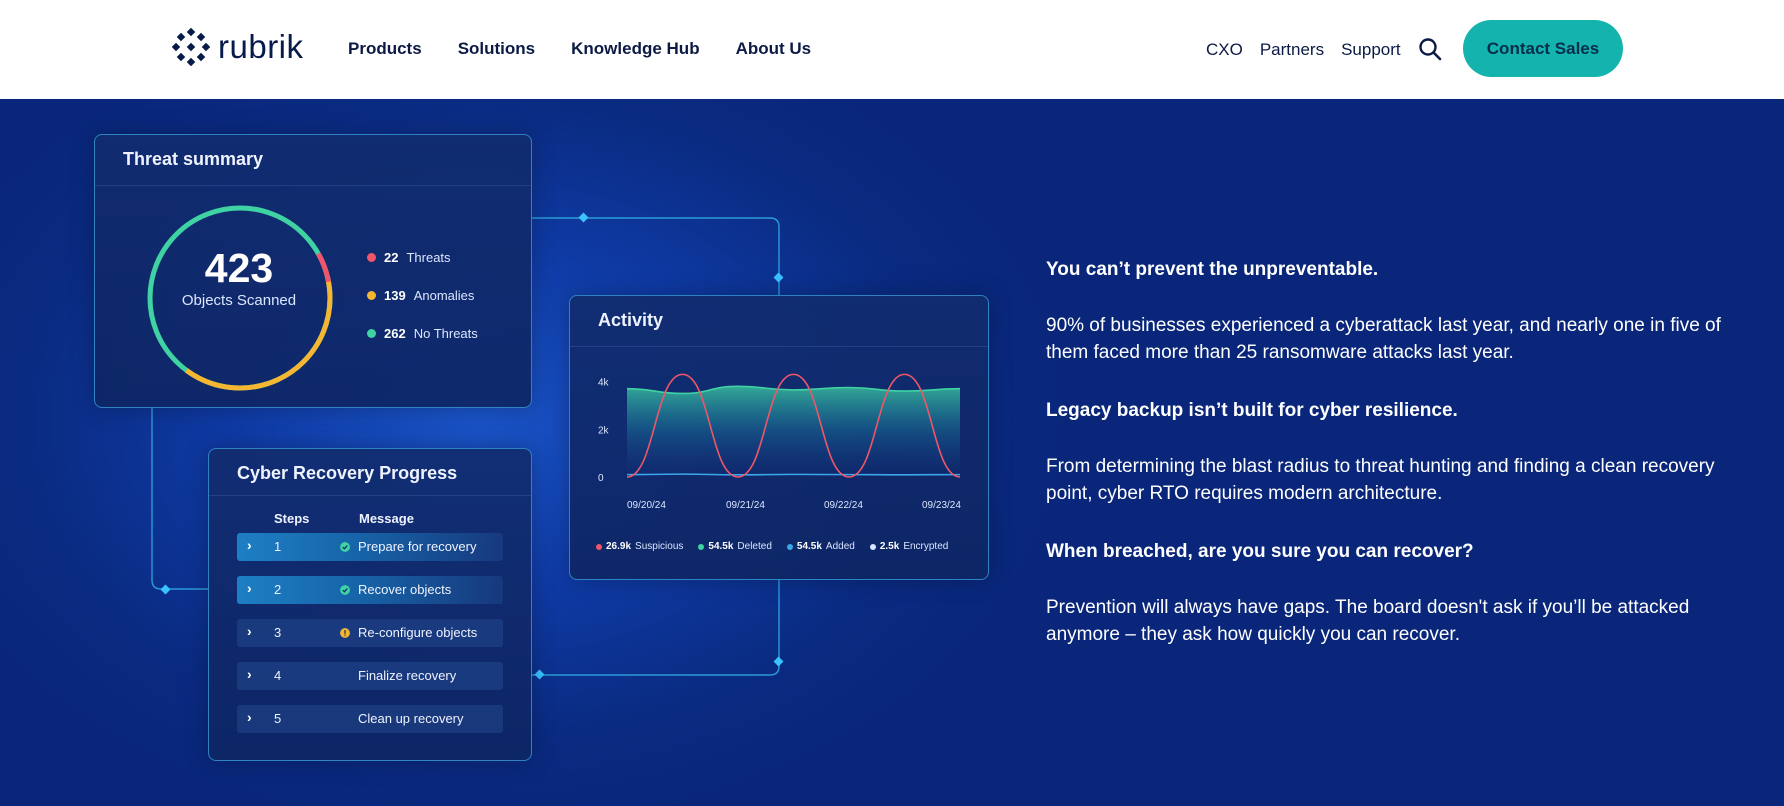 Image resolution: width=1784 pixels, height=806 pixels. What do you see at coordinates (754, 546) in the screenshot?
I see `deleted-label: Deleted` at bounding box center [754, 546].